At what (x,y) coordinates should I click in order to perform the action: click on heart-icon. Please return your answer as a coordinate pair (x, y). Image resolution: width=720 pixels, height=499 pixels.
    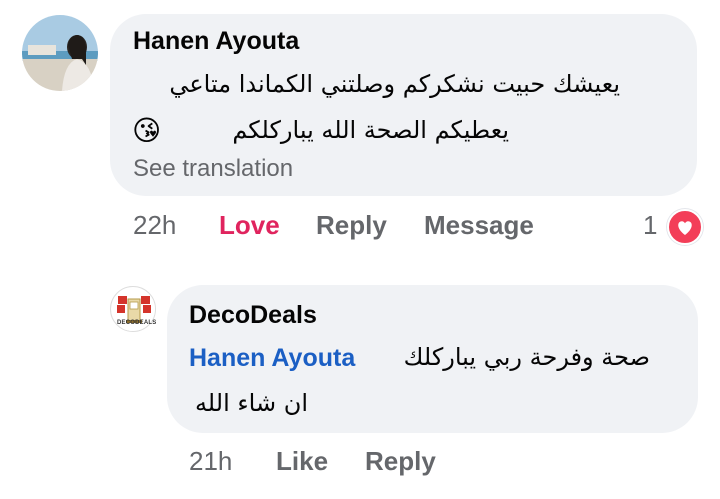
    Looking at the image, I should click on (685, 227).